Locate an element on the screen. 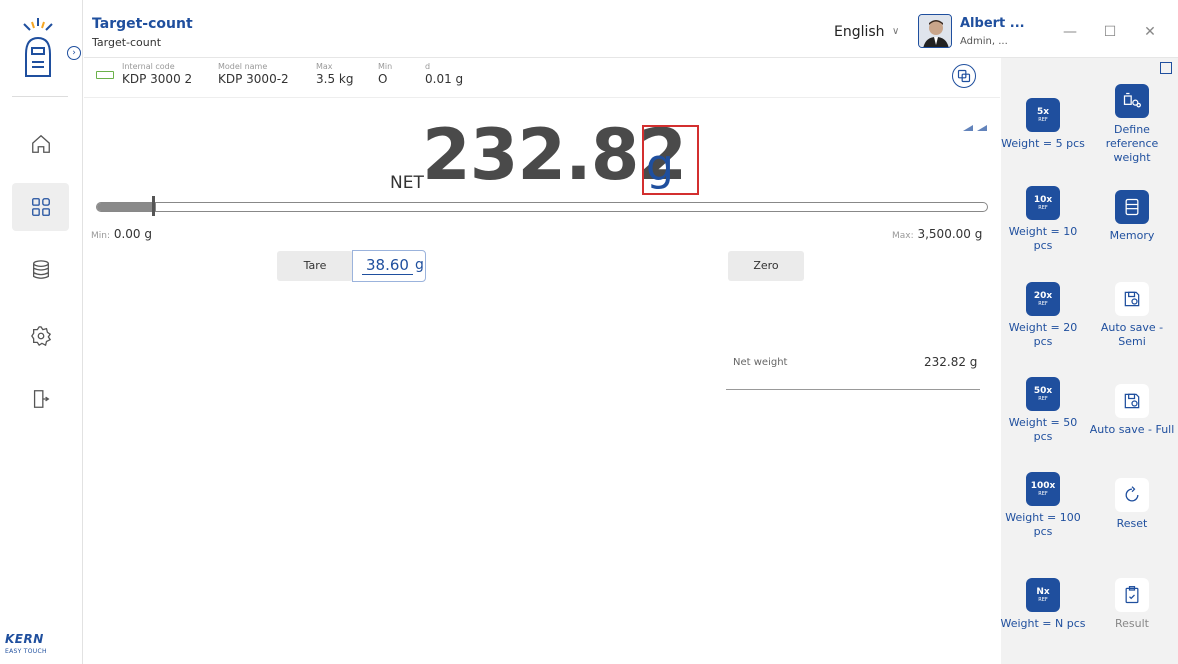 This screenshot has height=664, width=1178. nav-home is located at coordinates (40, 144).